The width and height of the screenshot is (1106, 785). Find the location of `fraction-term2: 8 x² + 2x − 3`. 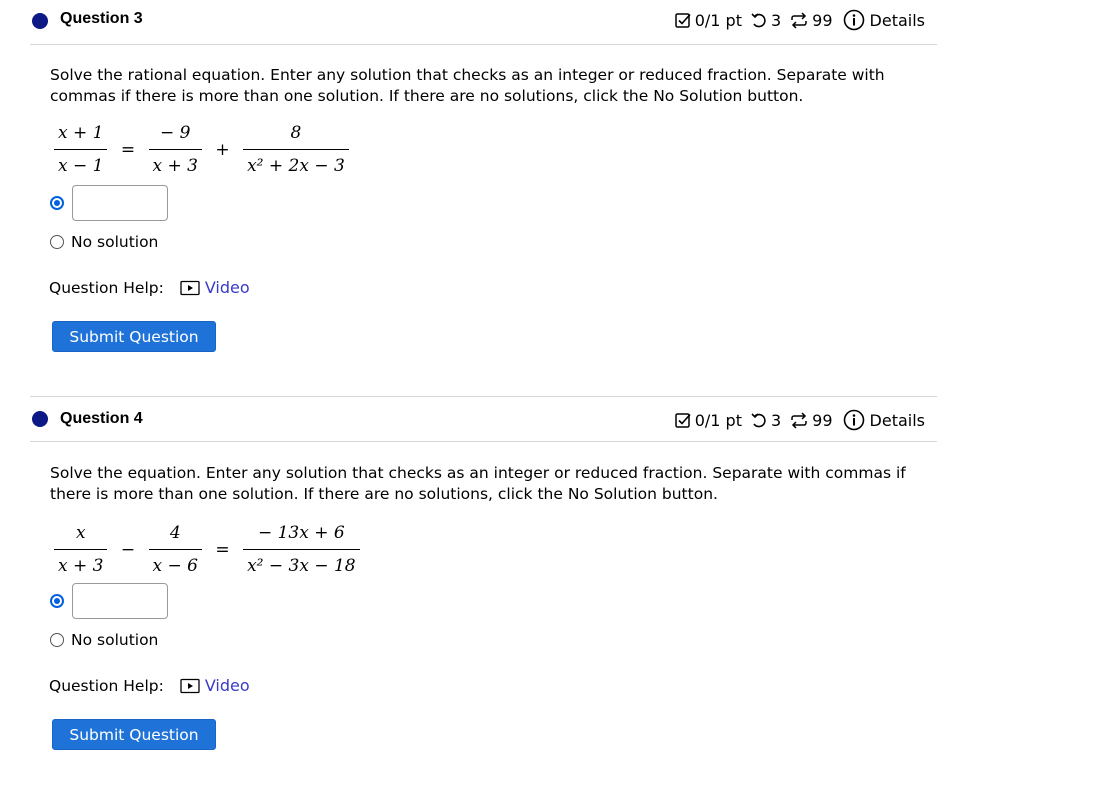

fraction-term2: 8 x² + 2x − 3 is located at coordinates (296, 149).